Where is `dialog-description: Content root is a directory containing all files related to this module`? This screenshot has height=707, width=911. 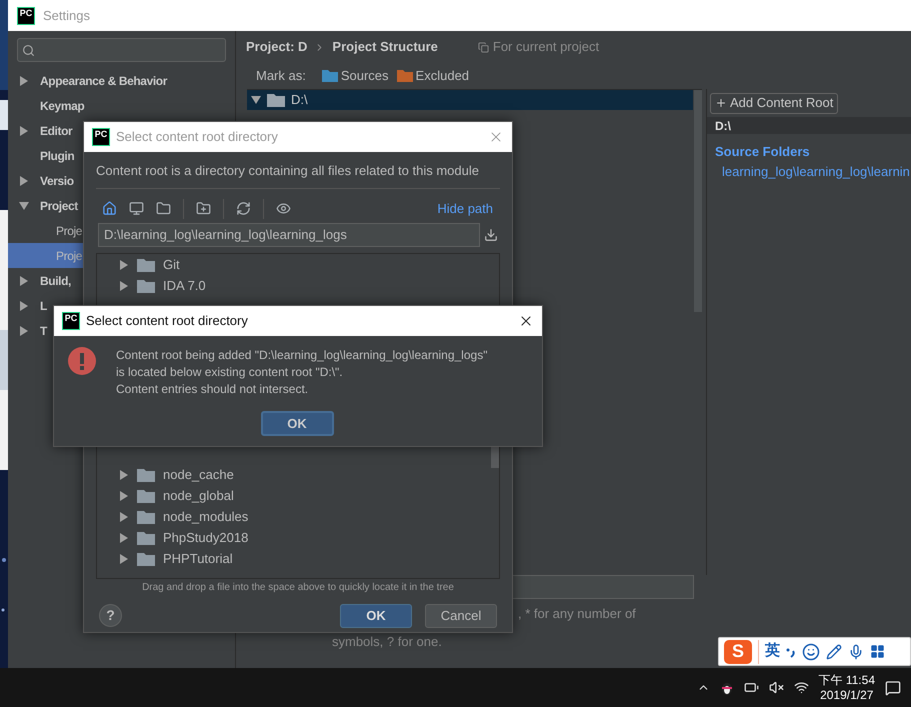 dialog-description: Content root is a directory containing all files related to this module is located at coordinates (298, 174).